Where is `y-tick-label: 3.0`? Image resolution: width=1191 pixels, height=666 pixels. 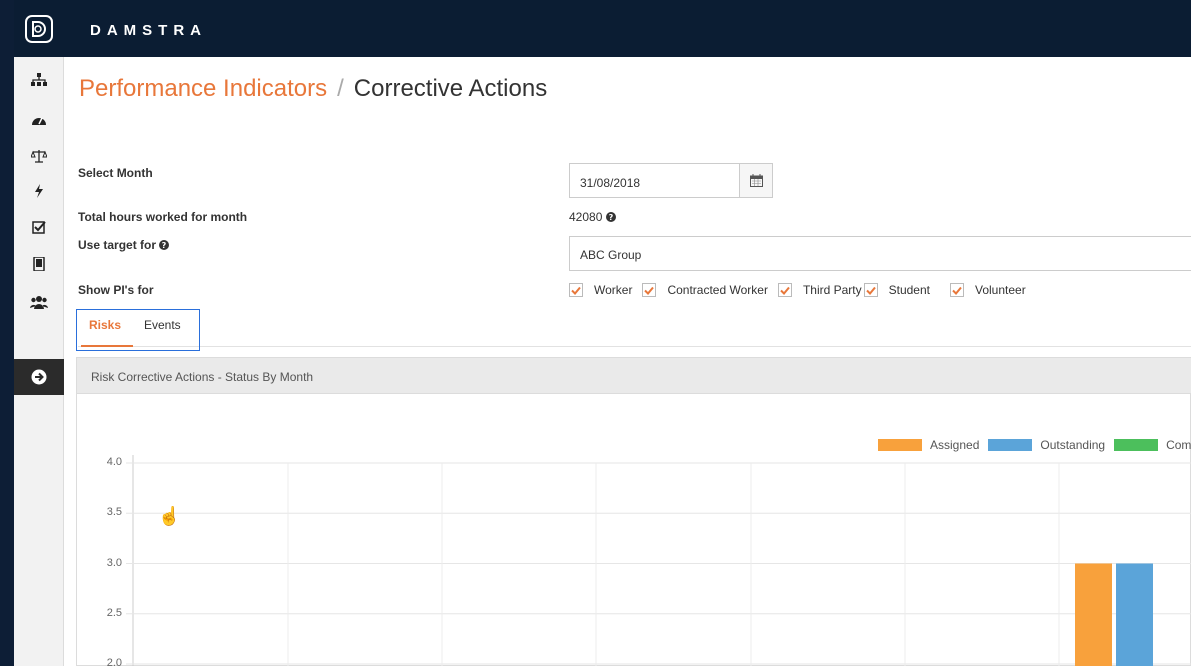 y-tick-label: 3.0 is located at coordinates (114, 562).